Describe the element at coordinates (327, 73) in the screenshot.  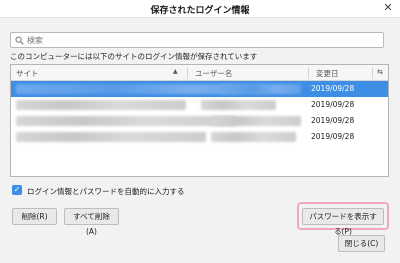
I see `column-header-date: 変更日` at that location.